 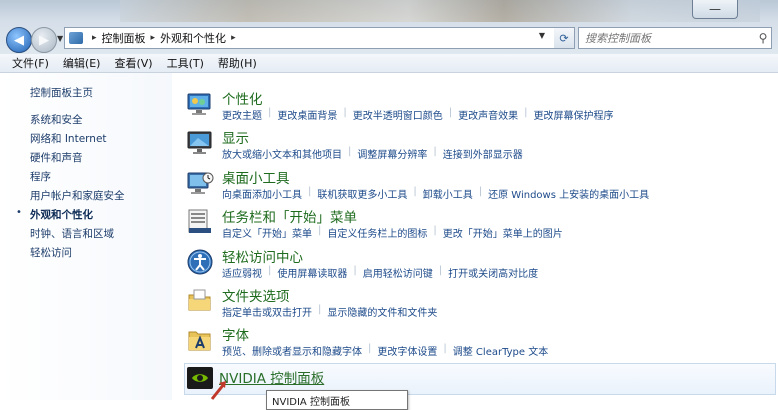 What do you see at coordinates (235, 334) in the screenshot?
I see `category-title: 字体` at bounding box center [235, 334].